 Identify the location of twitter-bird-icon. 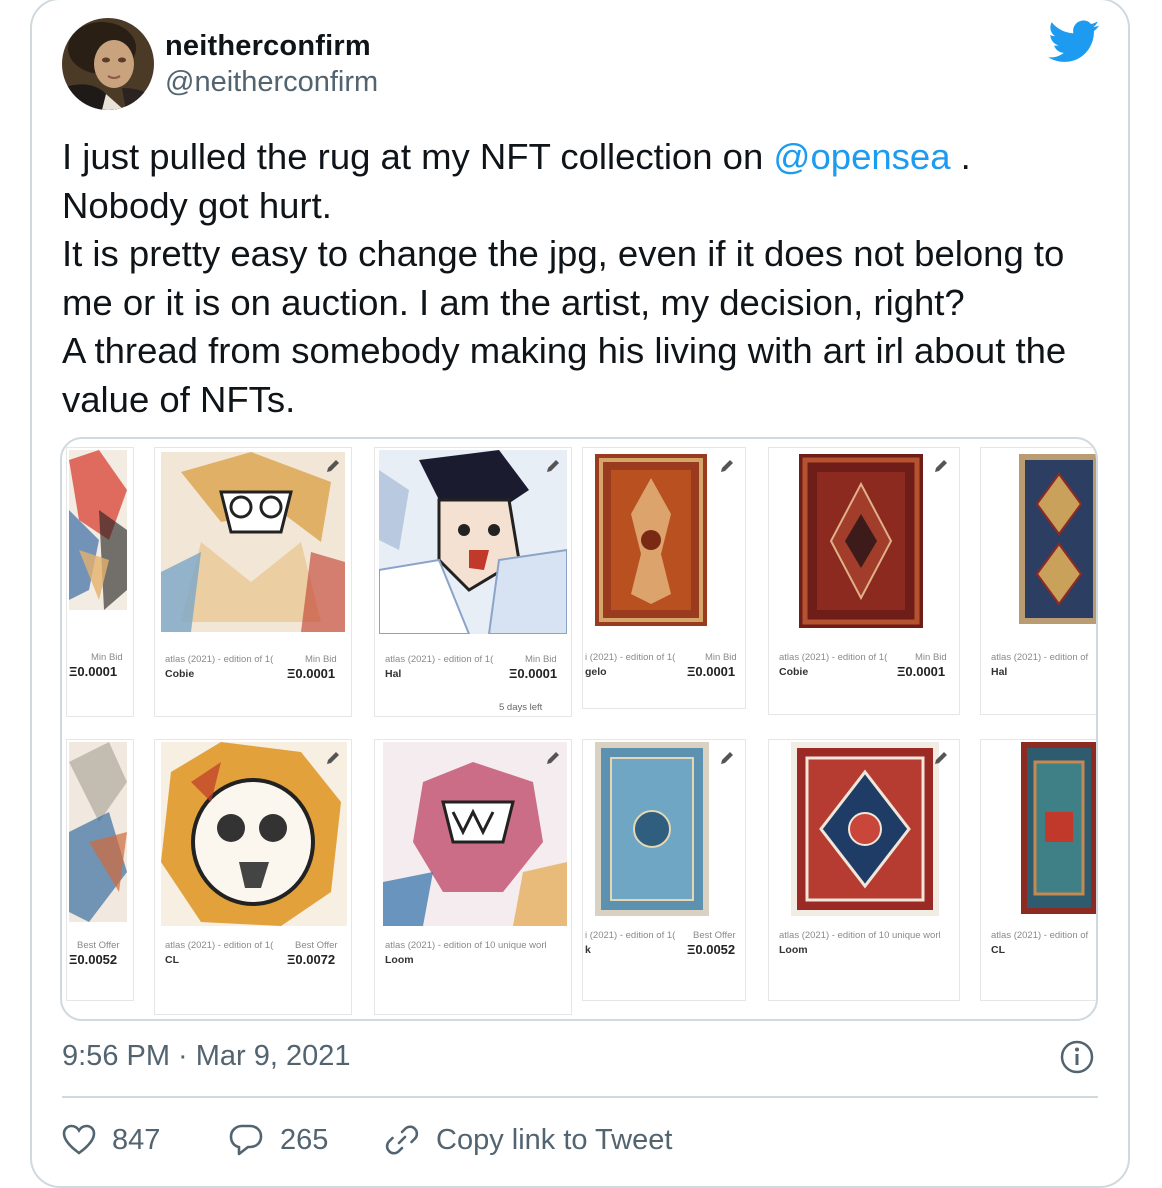
(1074, 42).